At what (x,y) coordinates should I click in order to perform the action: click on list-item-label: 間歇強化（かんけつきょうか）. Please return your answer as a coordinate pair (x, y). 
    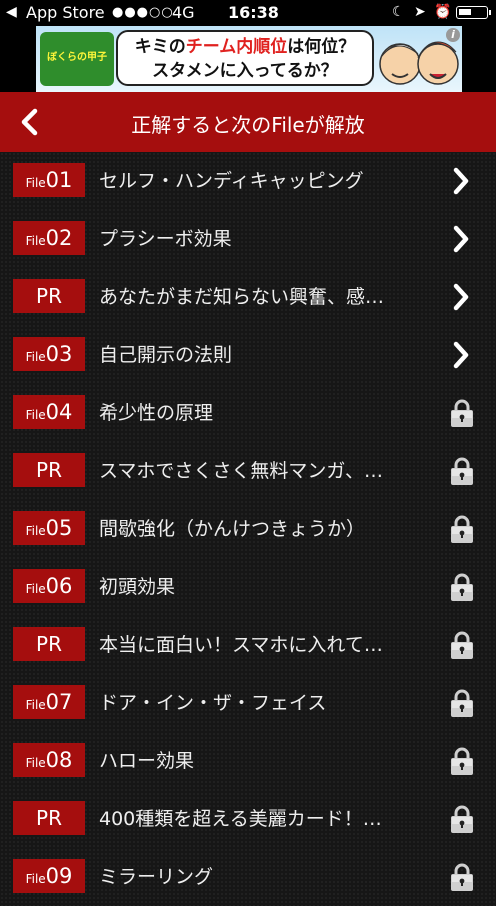
    Looking at the image, I should click on (232, 529).